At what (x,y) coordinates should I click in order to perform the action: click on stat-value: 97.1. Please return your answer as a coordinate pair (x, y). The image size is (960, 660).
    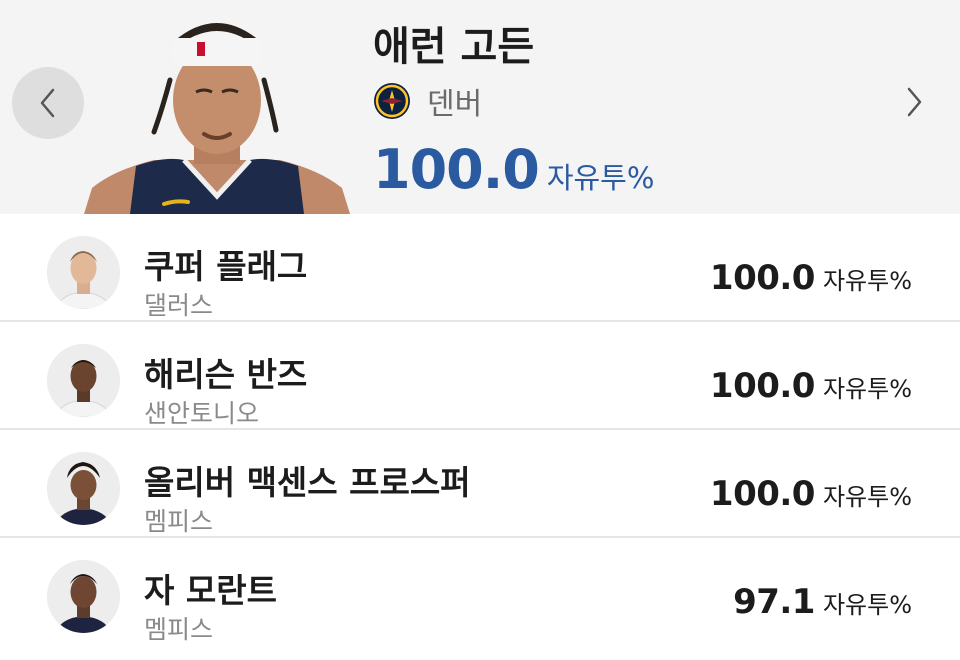
    Looking at the image, I should click on (774, 602).